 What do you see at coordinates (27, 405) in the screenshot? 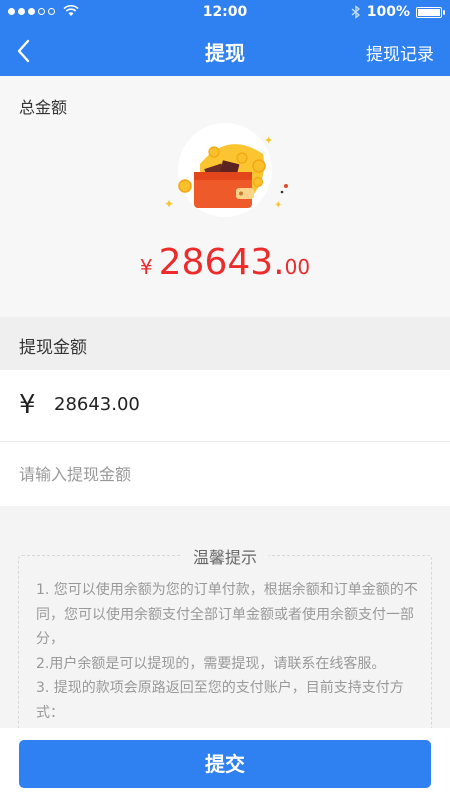
I see `yen-icon: ¥` at bounding box center [27, 405].